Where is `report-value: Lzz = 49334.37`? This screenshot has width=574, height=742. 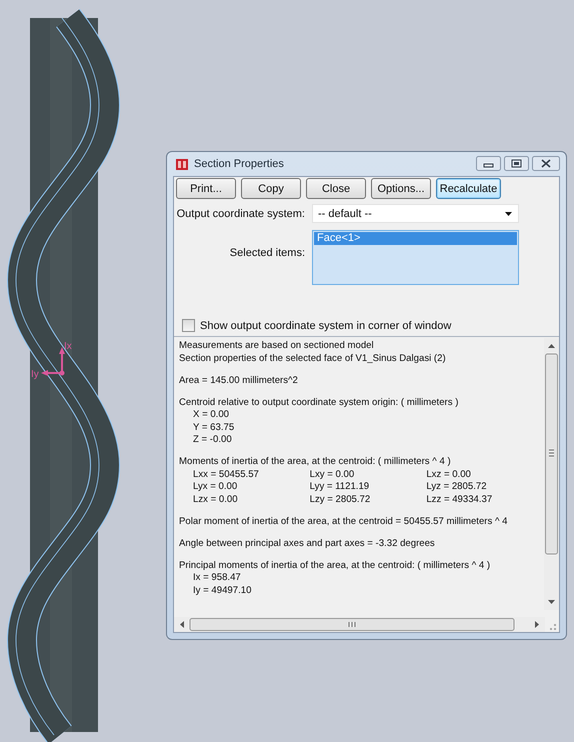
report-value: Lzz = 49334.37 is located at coordinates (460, 500).